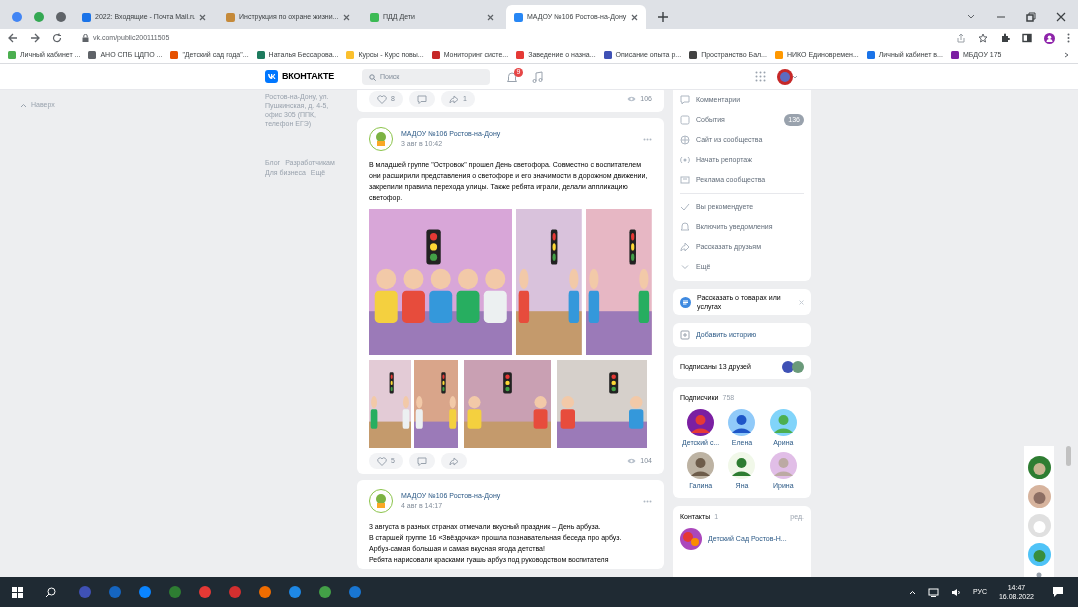 This screenshot has height=607, width=1078. Describe the element at coordinates (1027, 38) in the screenshot. I see `side-panel-icon` at that location.